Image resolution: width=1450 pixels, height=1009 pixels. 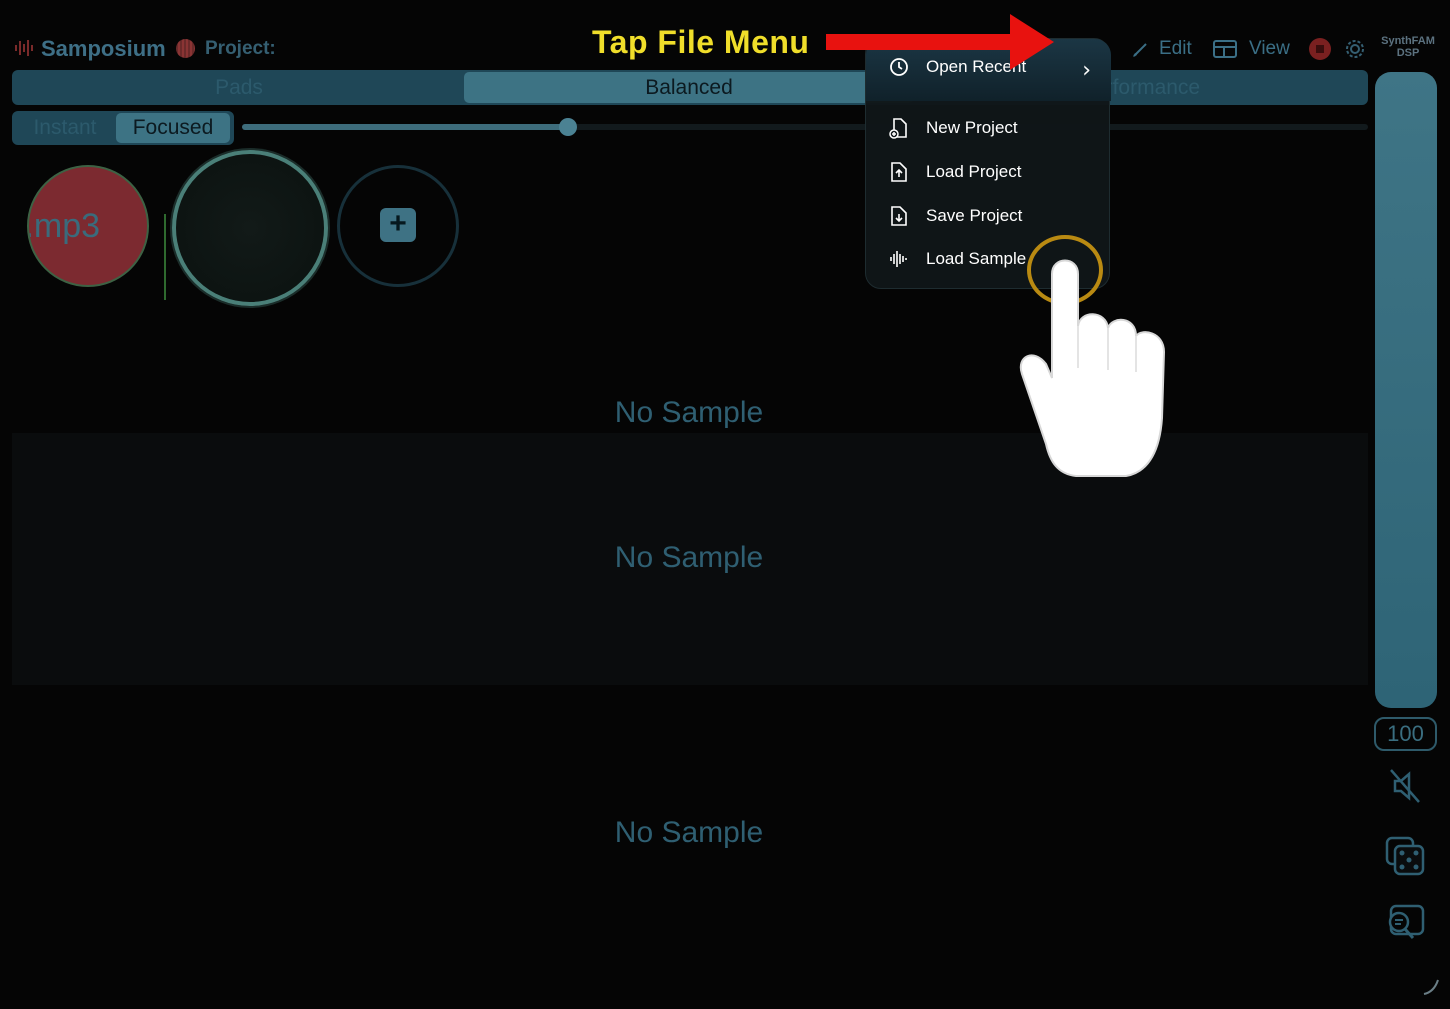 I want to click on project-label: Project:, so click(x=240, y=49).